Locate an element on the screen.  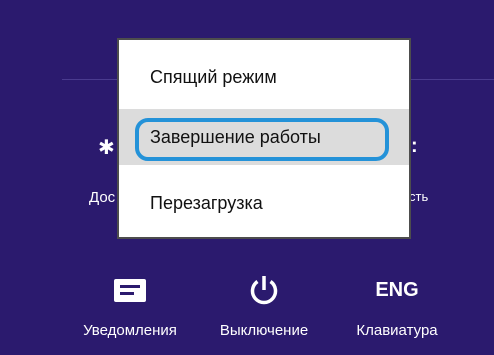
notifications-button: Уведомления is located at coordinates (130, 304).